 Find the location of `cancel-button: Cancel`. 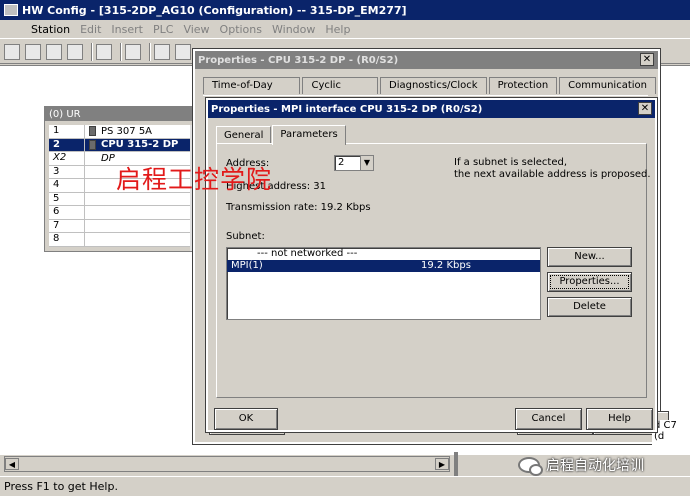

cancel-button: Cancel is located at coordinates (548, 419).